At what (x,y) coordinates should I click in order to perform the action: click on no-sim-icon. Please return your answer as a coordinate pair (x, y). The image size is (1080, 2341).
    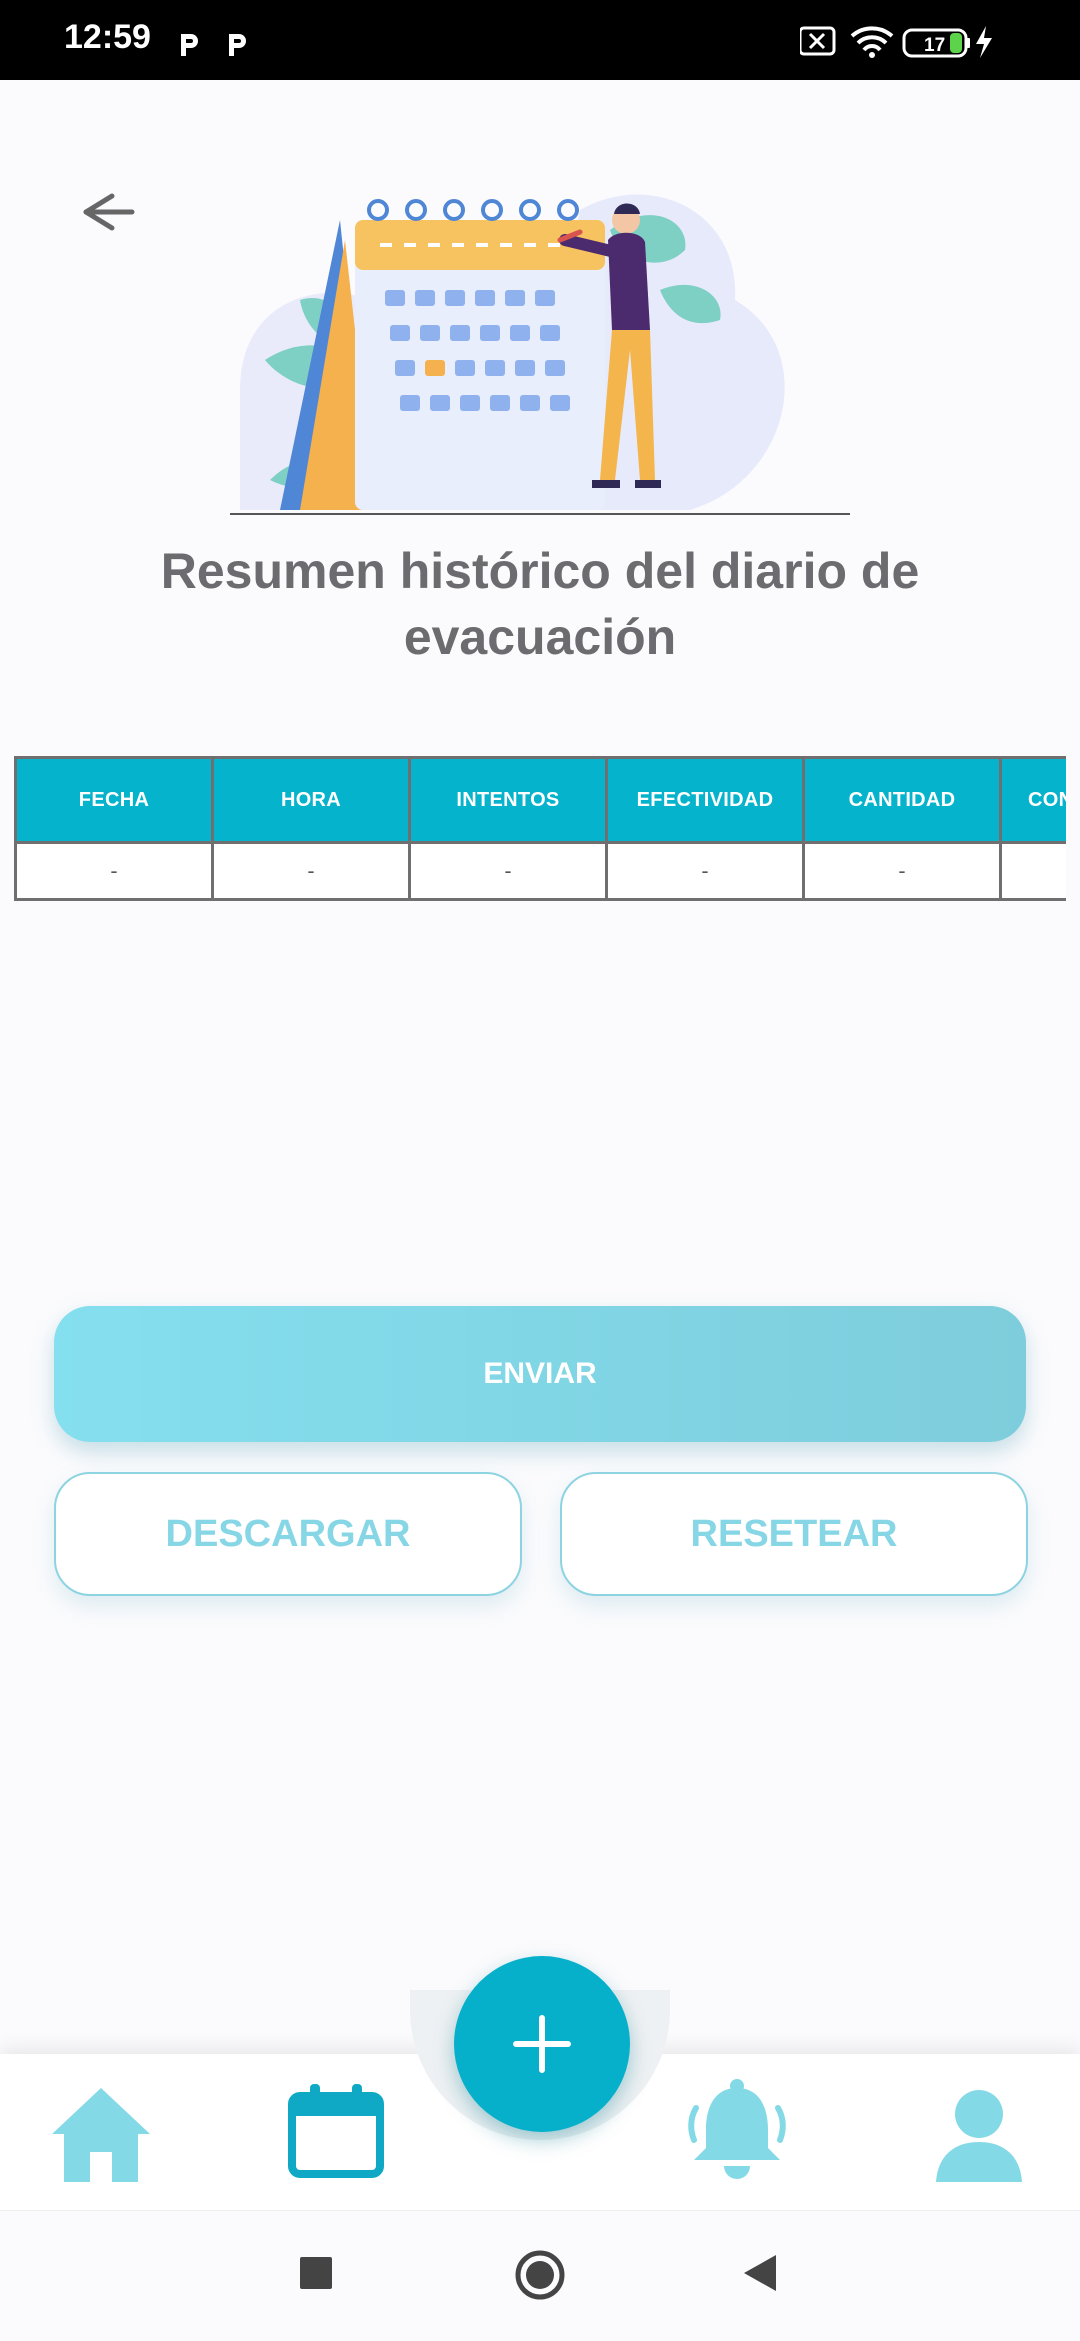
    Looking at the image, I should click on (817, 41).